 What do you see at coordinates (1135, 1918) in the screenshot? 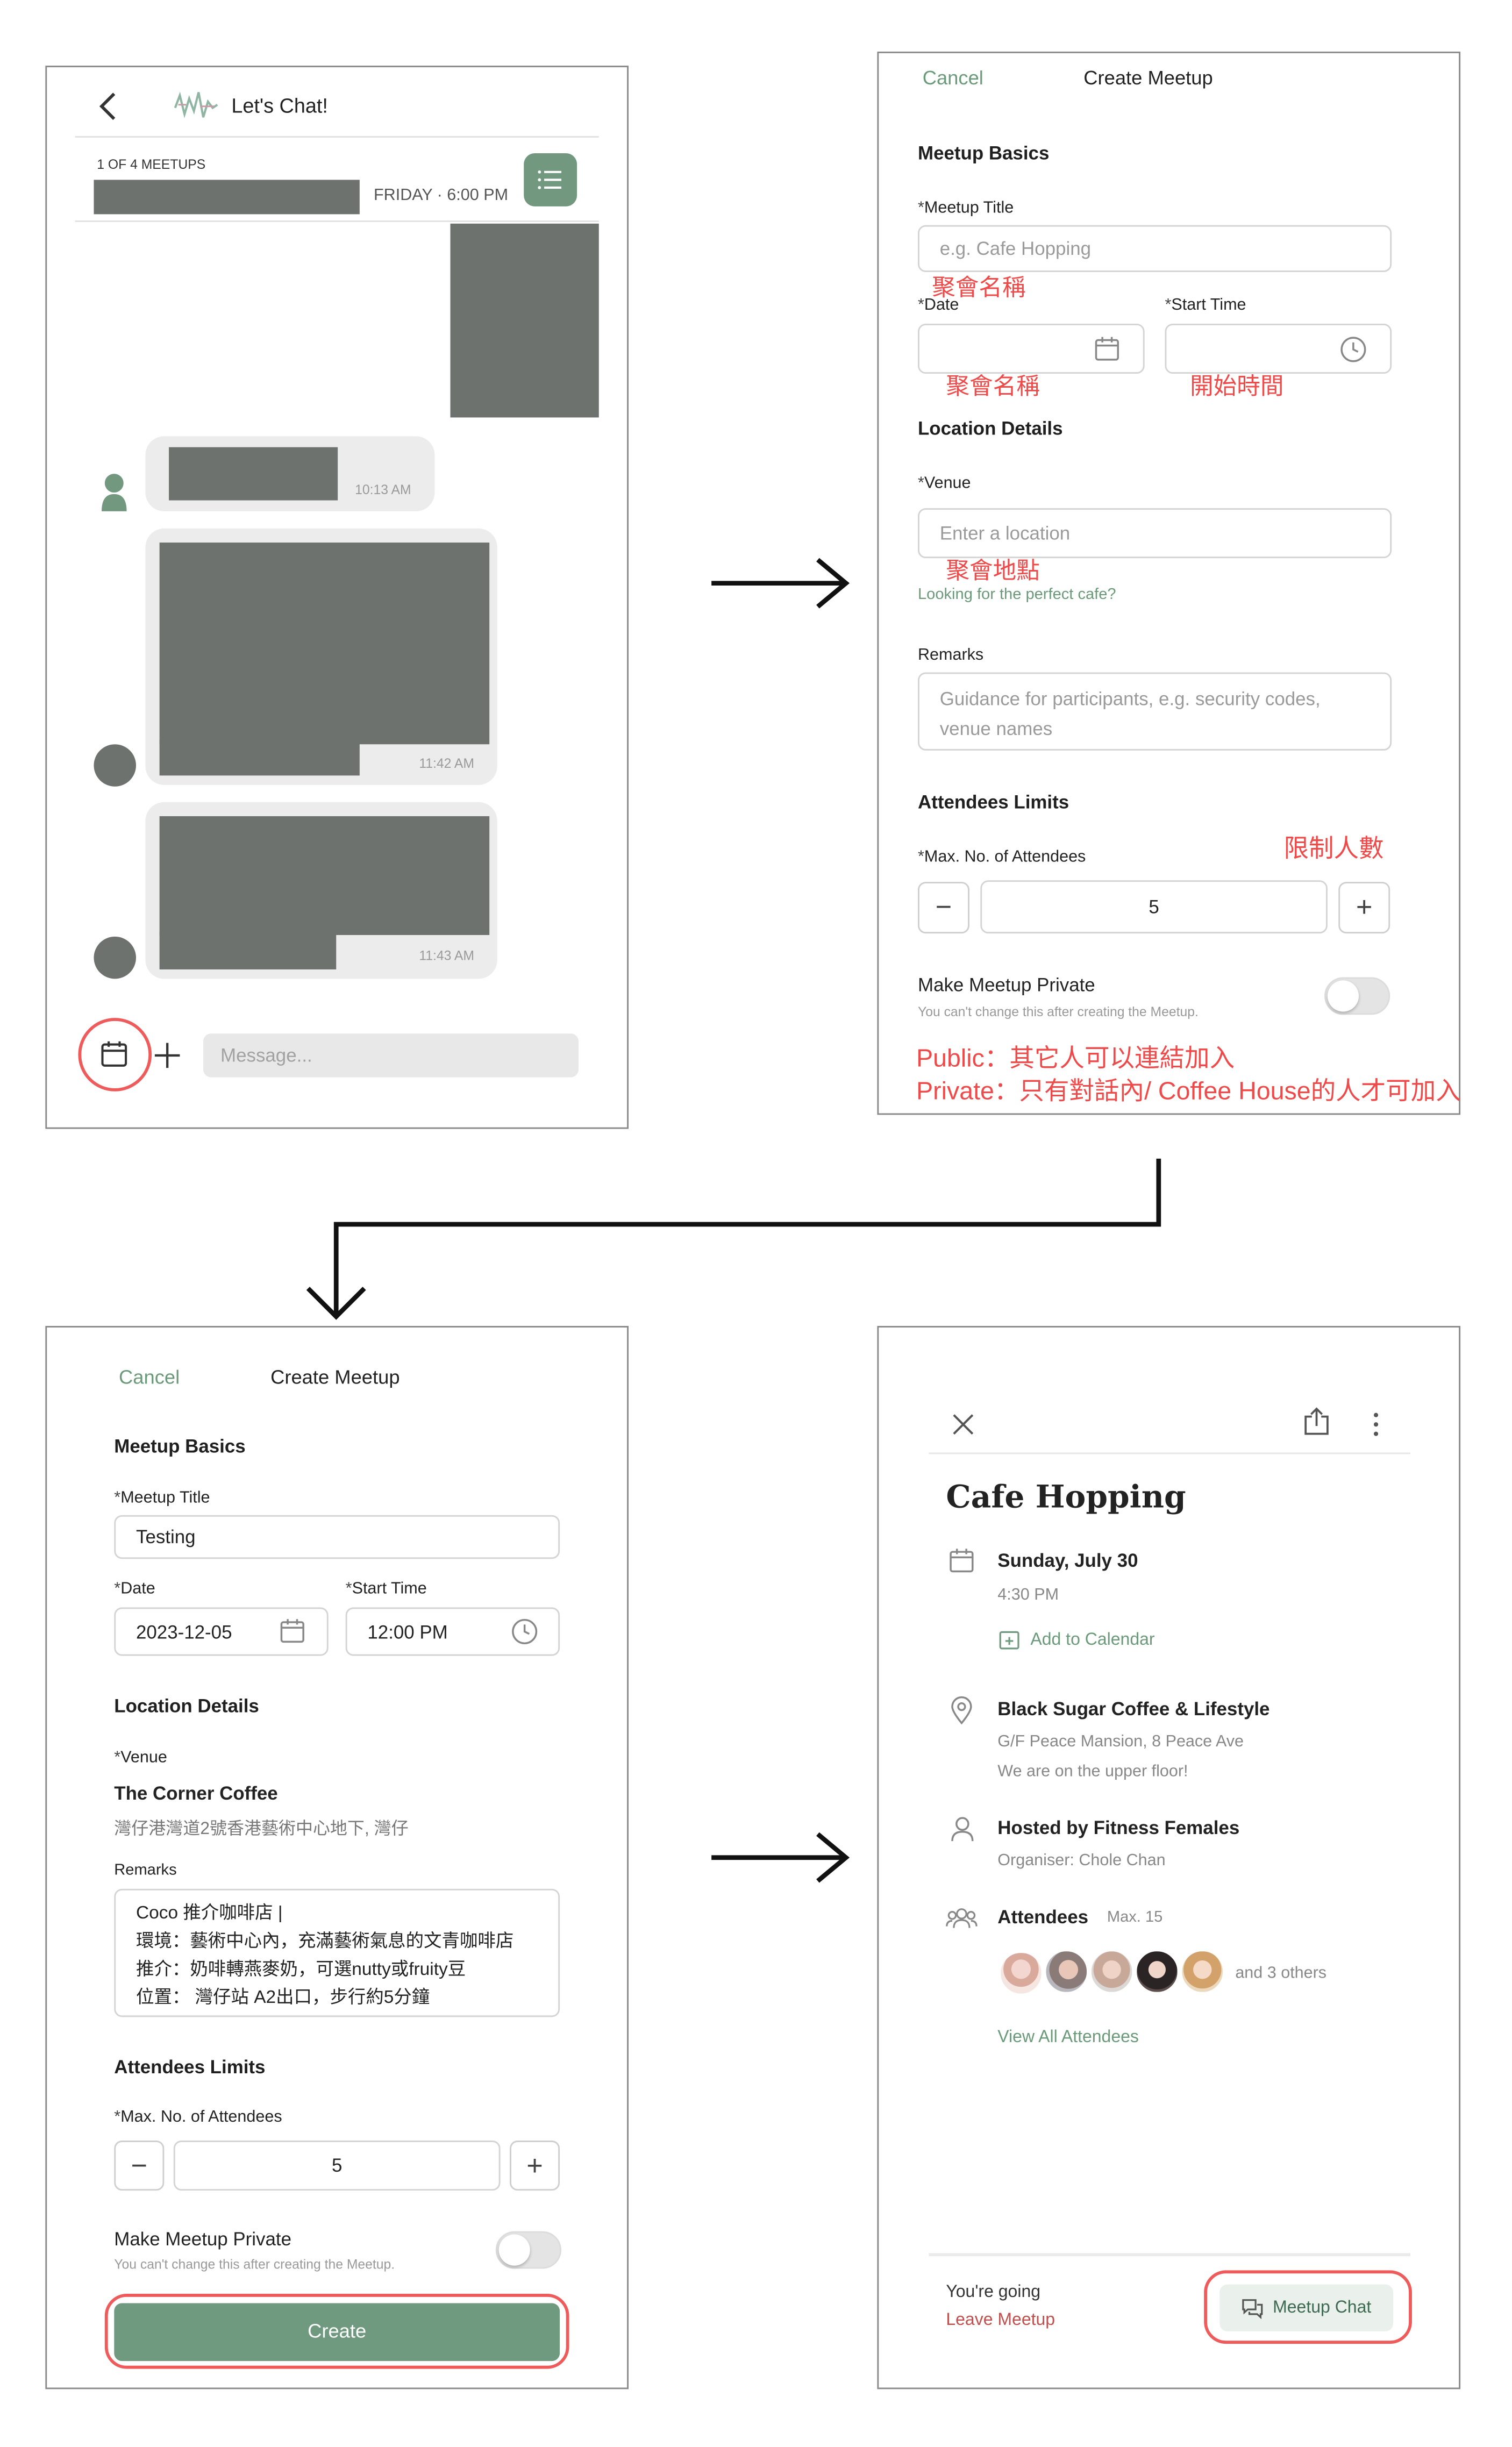
I see `attendees-max: Max. 15` at bounding box center [1135, 1918].